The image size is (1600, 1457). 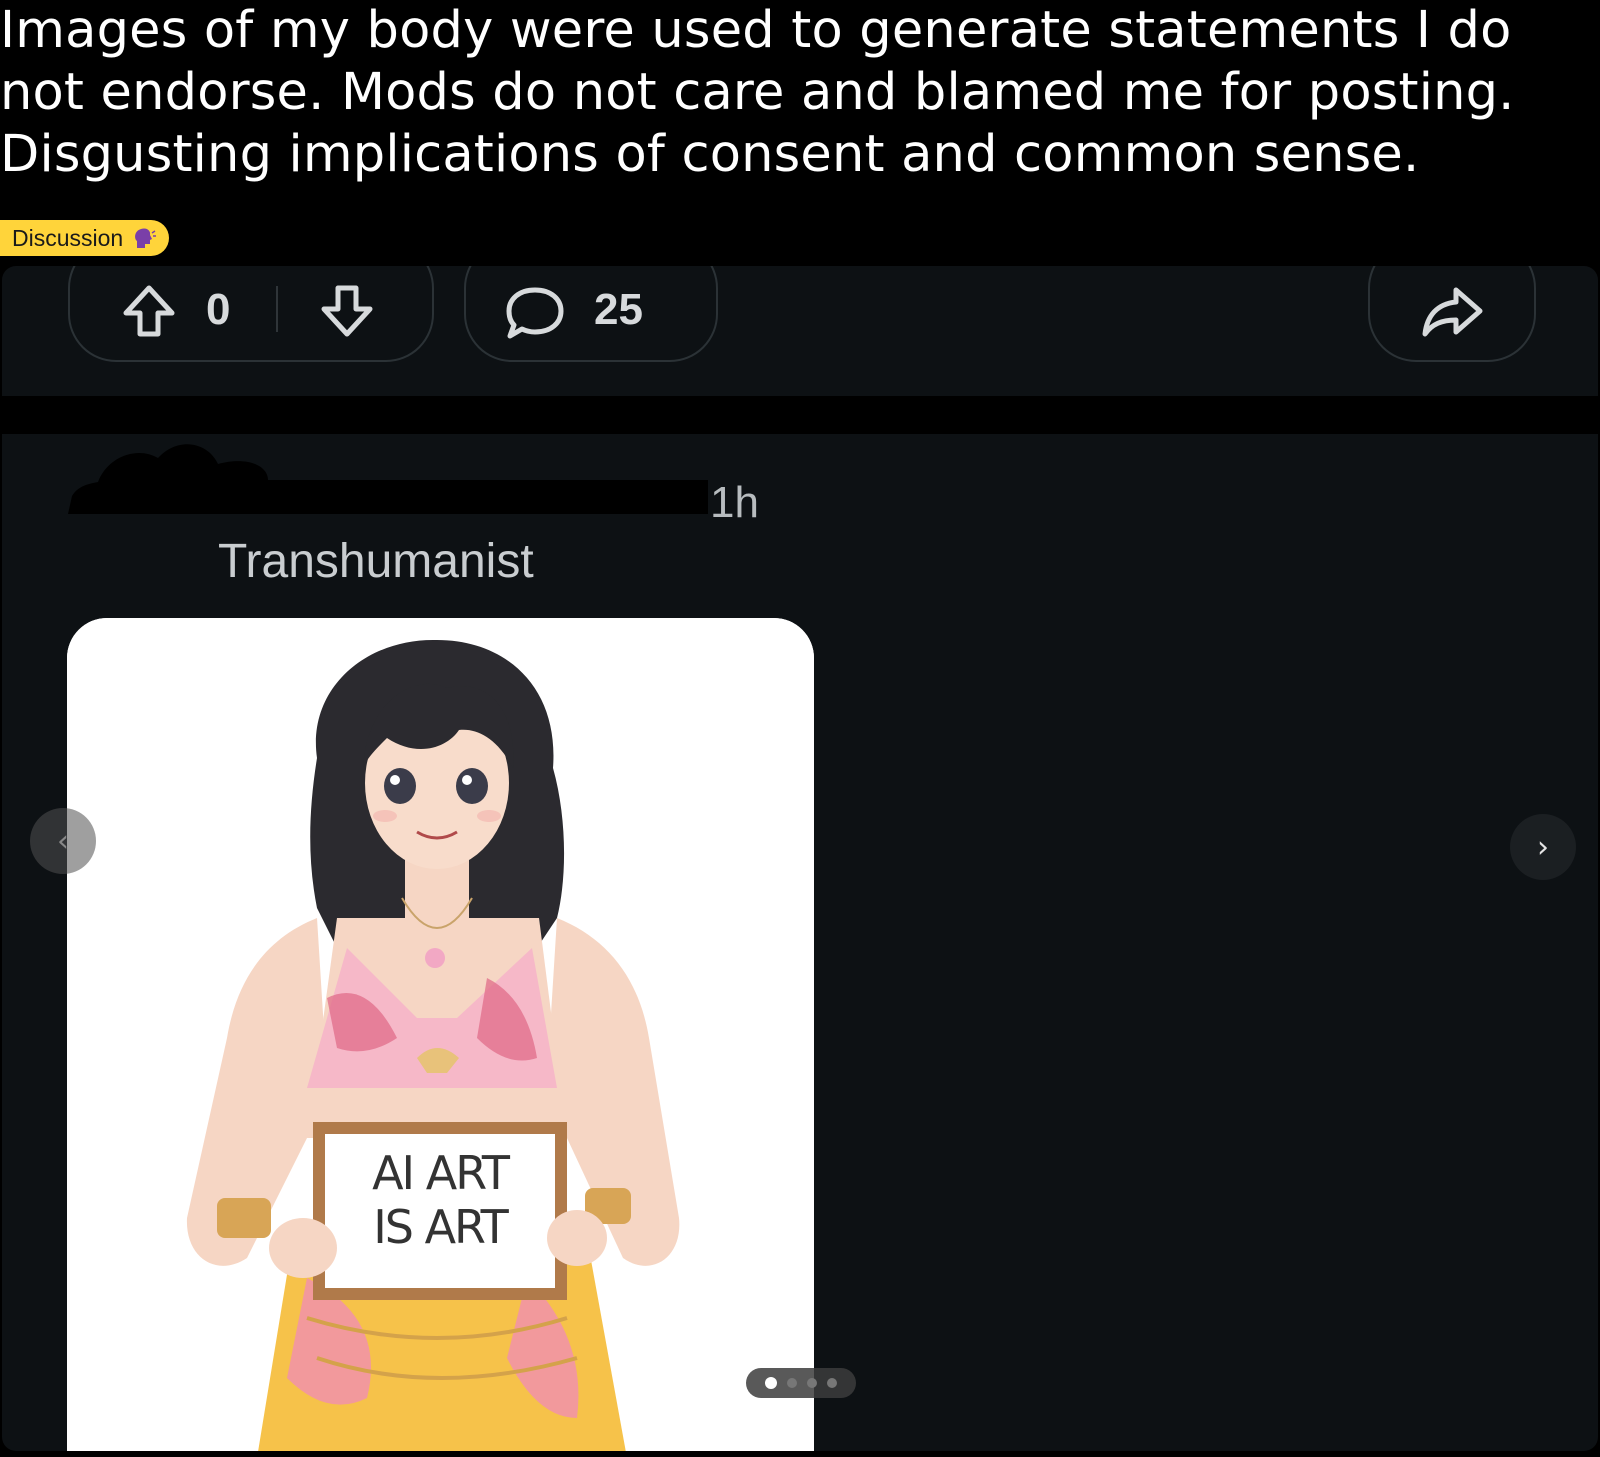 I want to click on vote-count: 0, so click(x=218, y=309).